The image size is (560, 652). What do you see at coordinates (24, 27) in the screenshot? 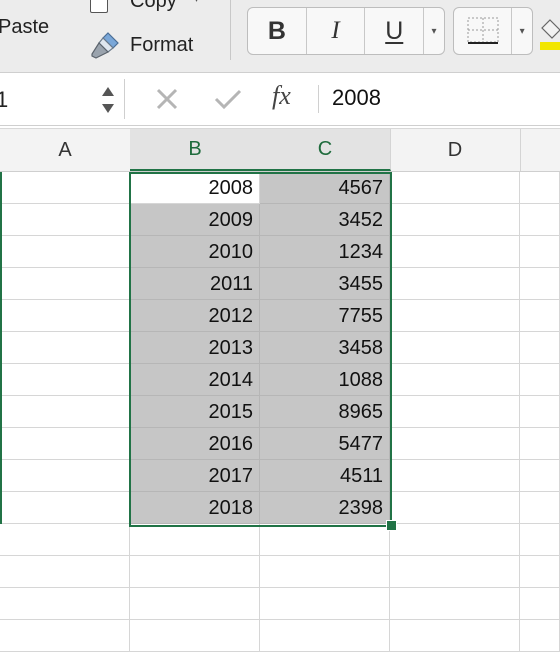
I see `paste-button: Paste` at bounding box center [24, 27].